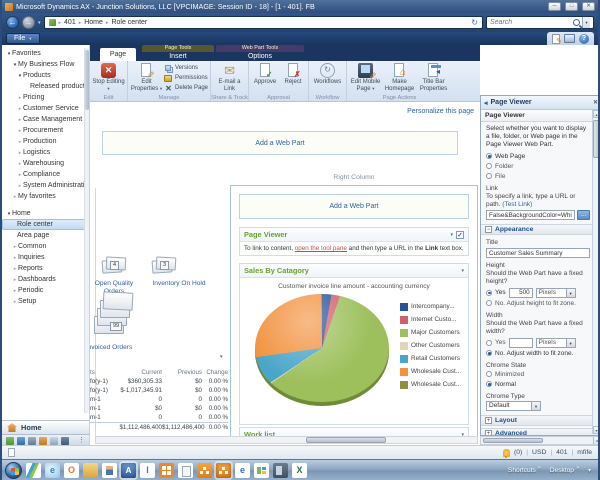  I want to click on sidebar-item-production: ▸ Production, so click(45, 141).